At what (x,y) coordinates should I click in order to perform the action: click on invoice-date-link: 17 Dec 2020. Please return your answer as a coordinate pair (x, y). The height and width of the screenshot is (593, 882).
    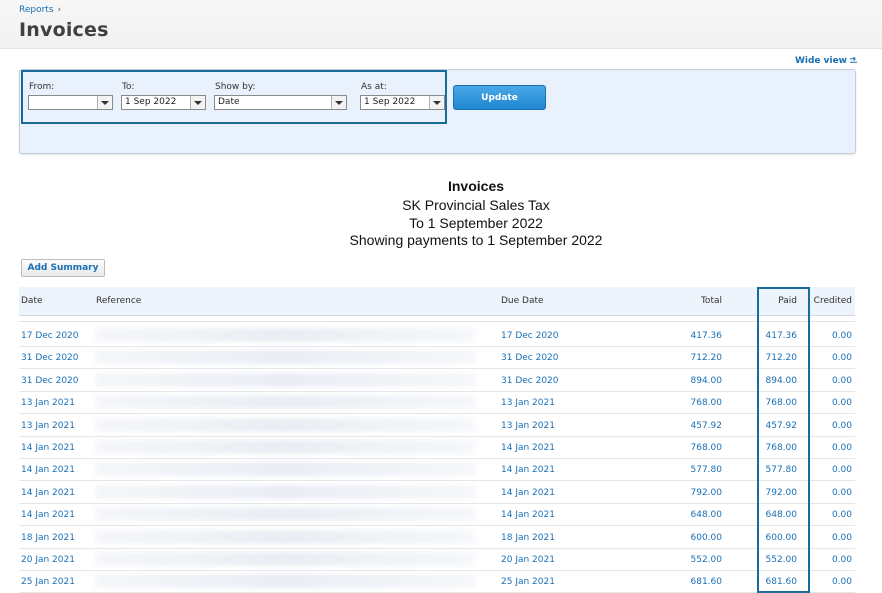
    Looking at the image, I should click on (50, 336).